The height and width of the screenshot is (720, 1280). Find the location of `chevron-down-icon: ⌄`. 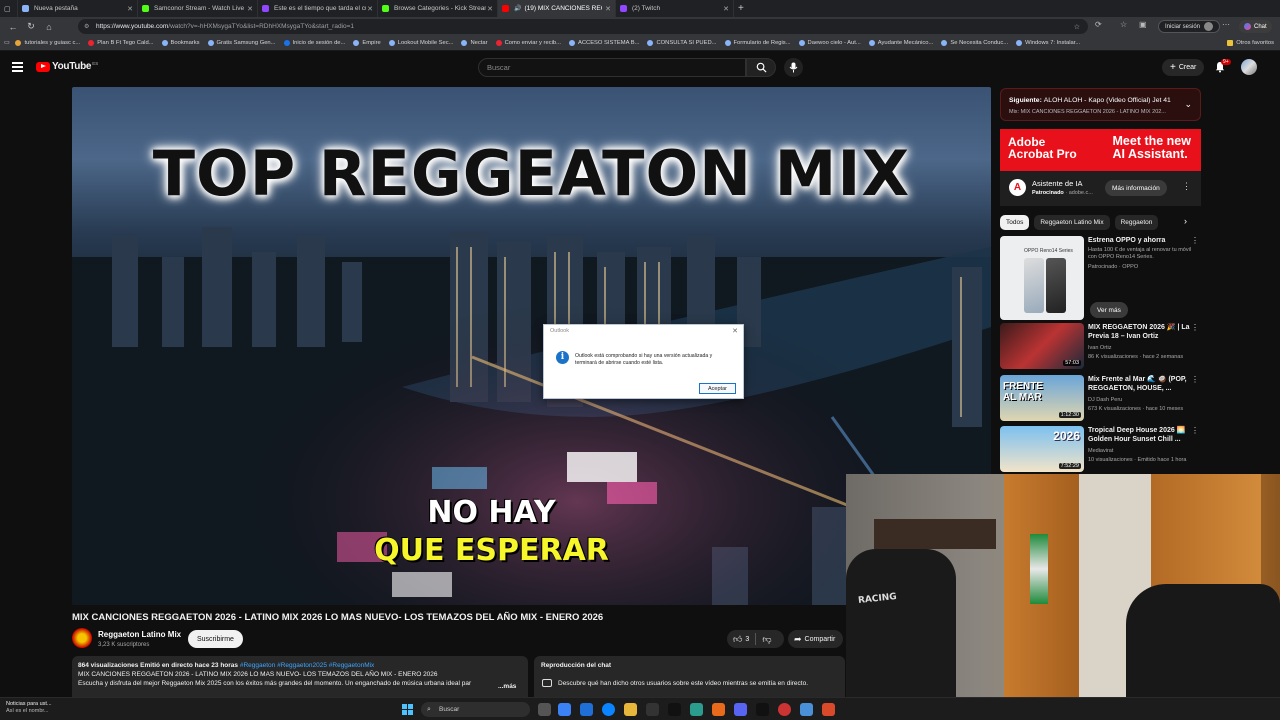

chevron-down-icon: ⌄ is located at coordinates (1188, 104).